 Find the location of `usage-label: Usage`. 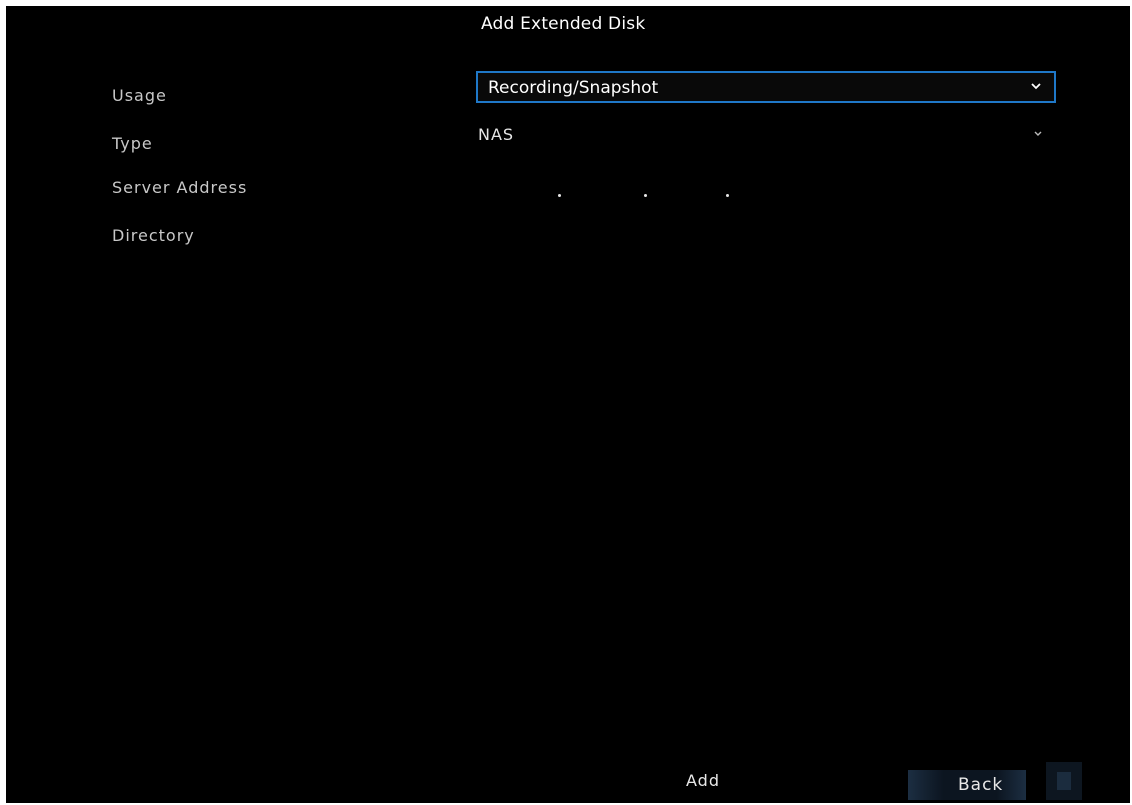

usage-label: Usage is located at coordinates (139, 95).